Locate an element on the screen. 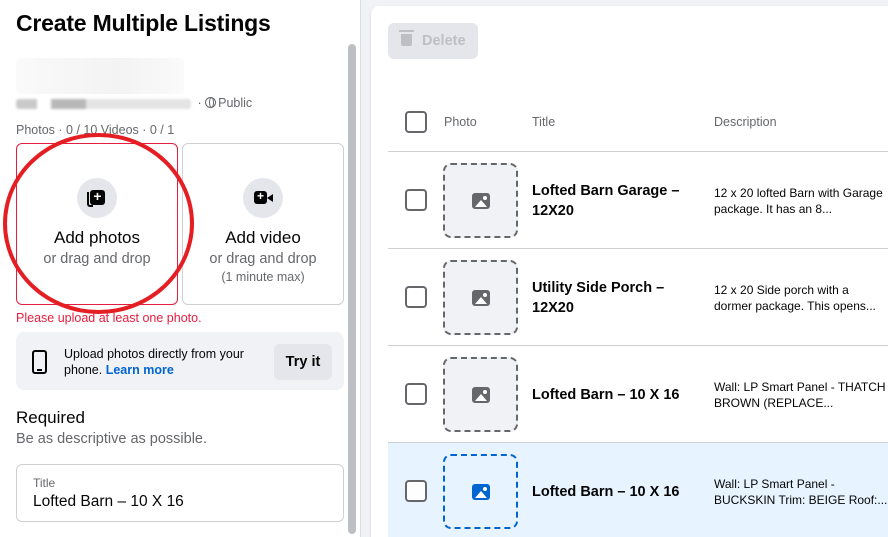 This screenshot has height=537, width=888. seller-name-redacted is located at coordinates (103, 103).